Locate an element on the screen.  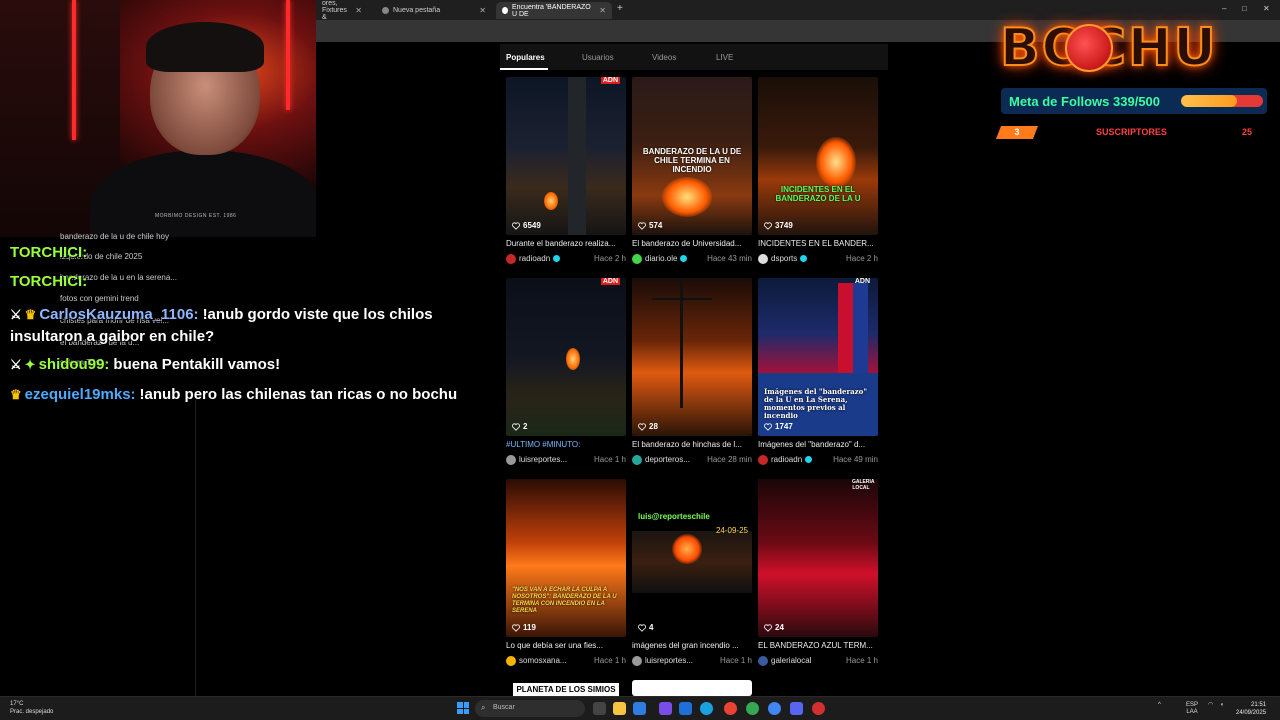
tab-nueva-pestana: Nueva pestaña ✕ is located at coordinates (434, 10).